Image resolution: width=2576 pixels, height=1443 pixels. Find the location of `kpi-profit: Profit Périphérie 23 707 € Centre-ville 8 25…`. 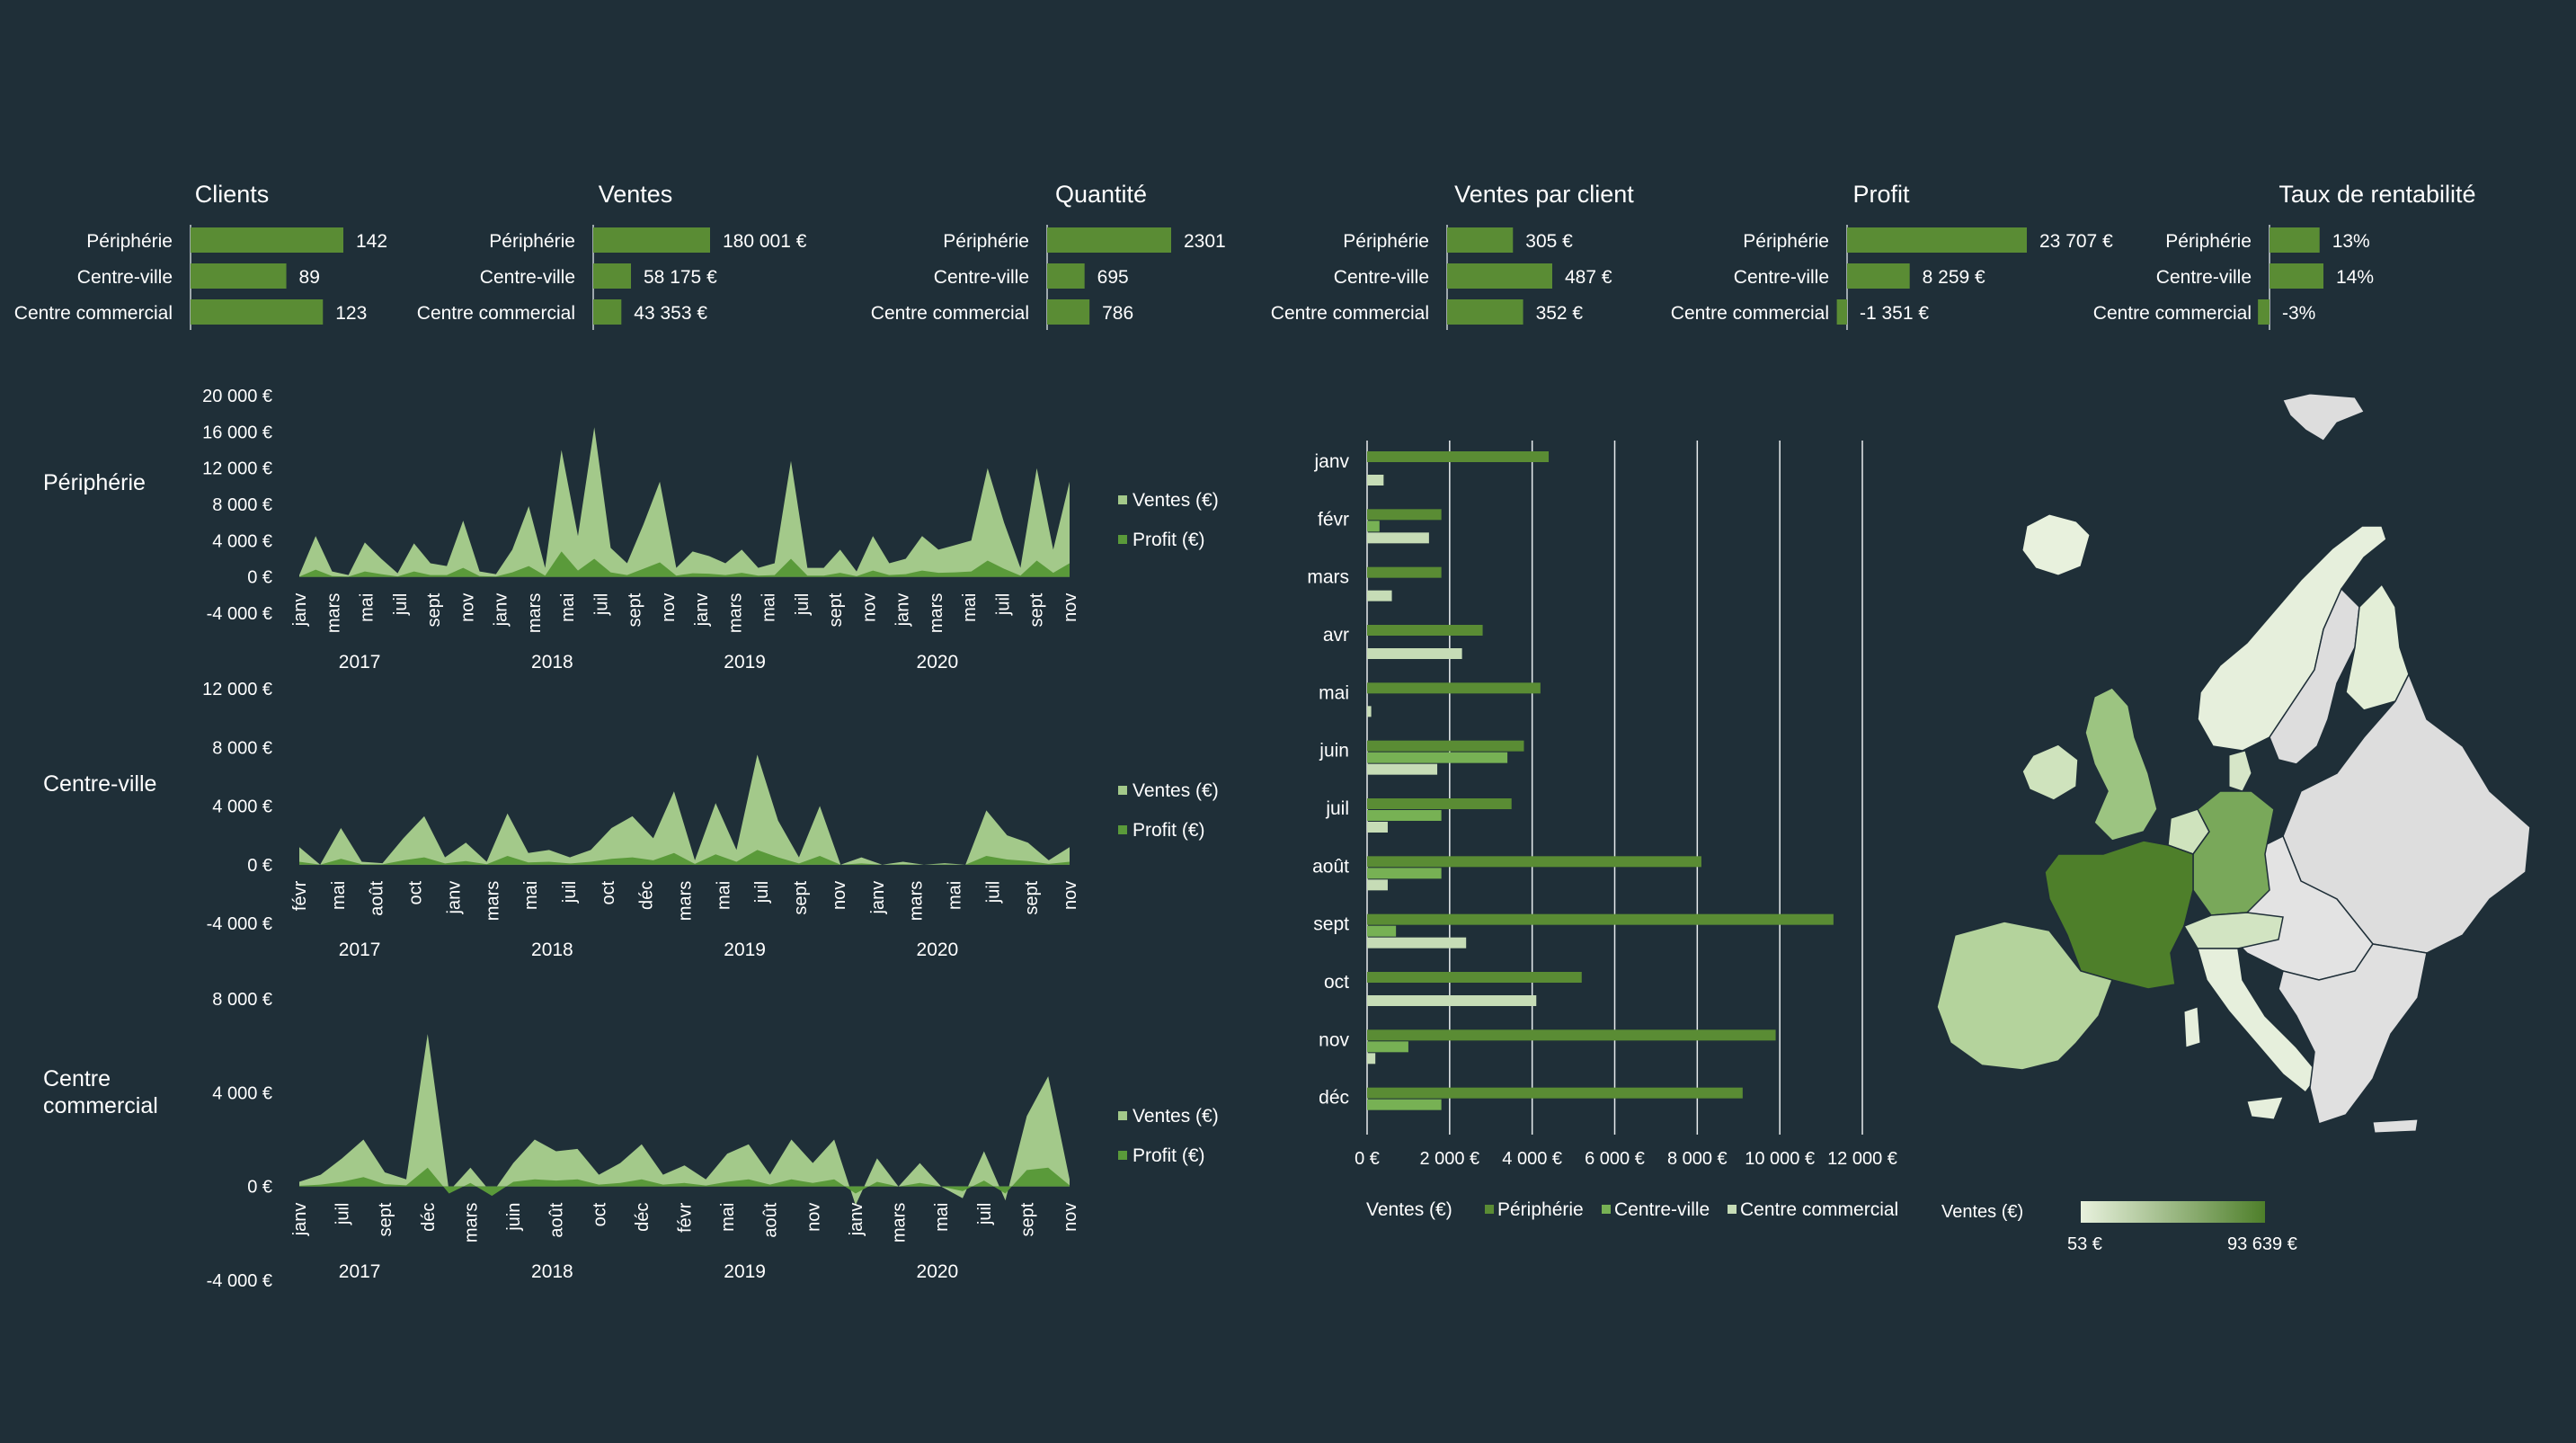

kpi-profit: Profit Périphérie 23 707 € Centre-ville 8 25… is located at coordinates (1892, 255).